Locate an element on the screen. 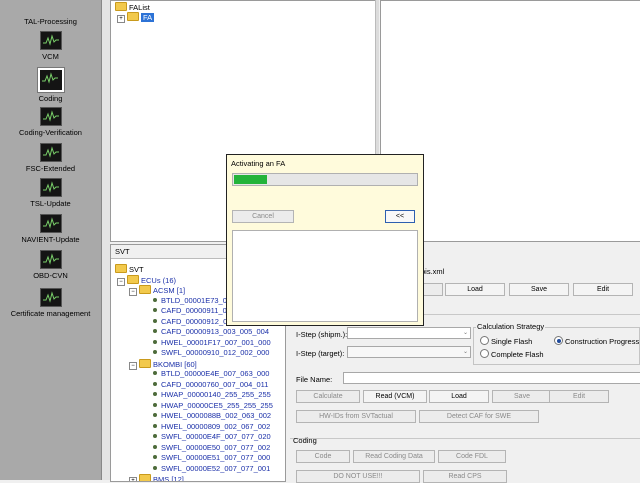  calculate-button: Calculate is located at coordinates (328, 396).